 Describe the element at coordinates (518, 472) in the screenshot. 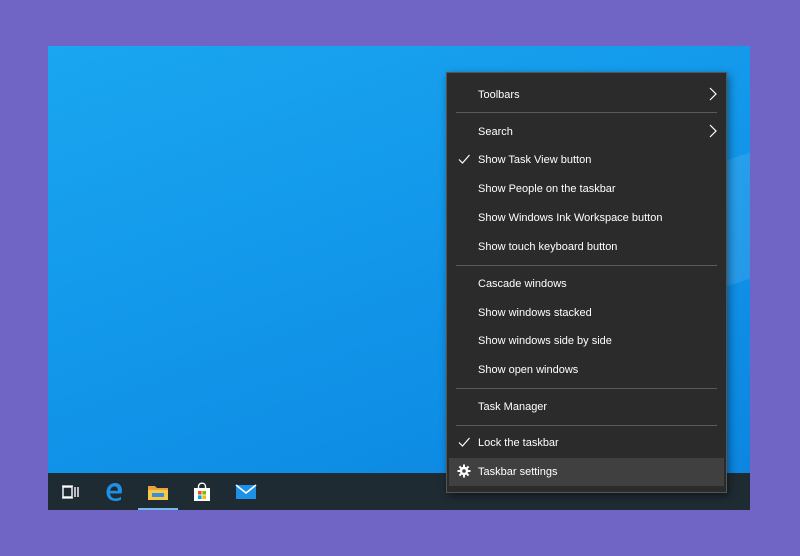

I see `menu-item-label: Taskbar settings` at that location.